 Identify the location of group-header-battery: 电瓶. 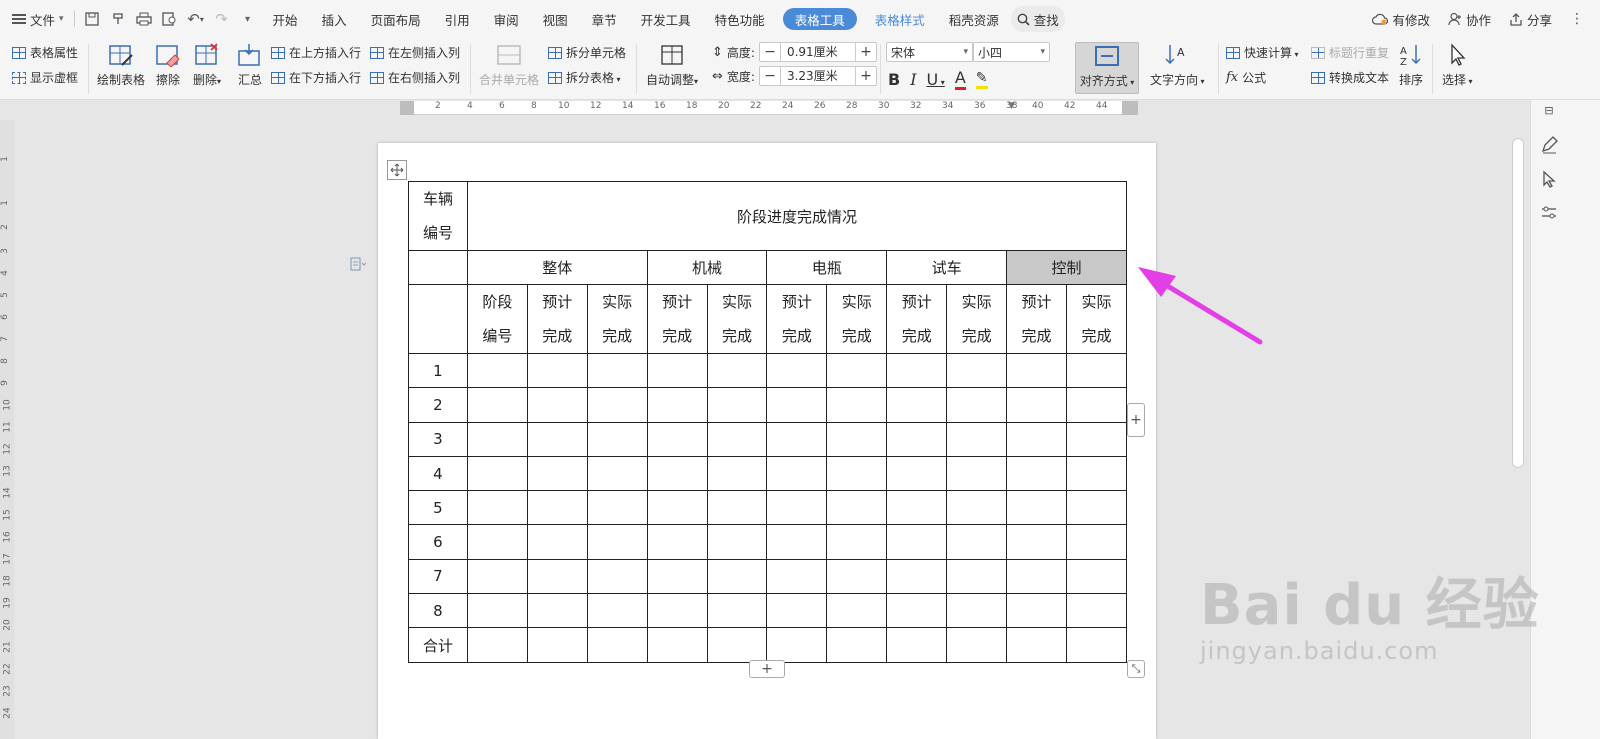
(827, 267).